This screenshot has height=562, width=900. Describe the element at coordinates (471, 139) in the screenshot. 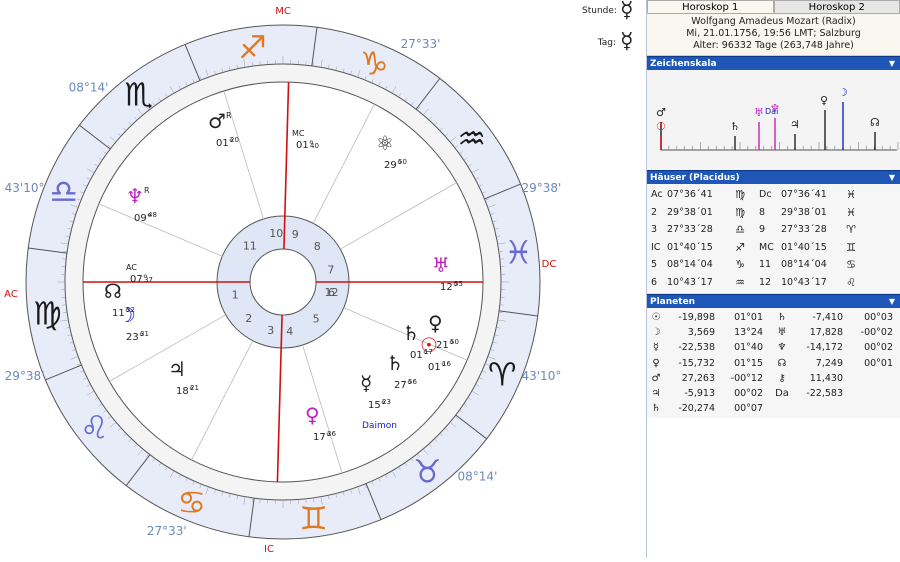

I see `zodiac-sign-icon: ♒` at that location.